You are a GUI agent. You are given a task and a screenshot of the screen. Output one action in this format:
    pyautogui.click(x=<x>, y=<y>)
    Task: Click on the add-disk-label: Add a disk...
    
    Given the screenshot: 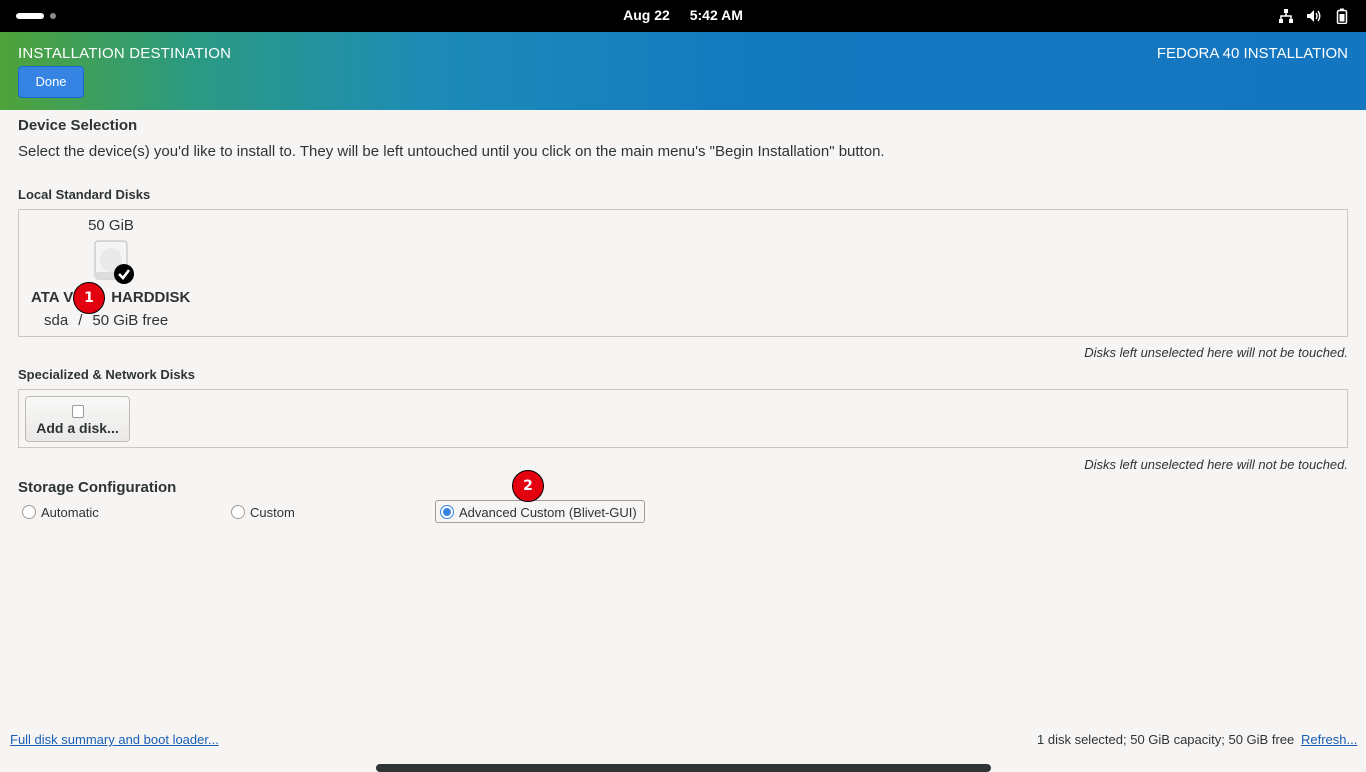 What is the action you would take?
    pyautogui.click(x=77, y=428)
    